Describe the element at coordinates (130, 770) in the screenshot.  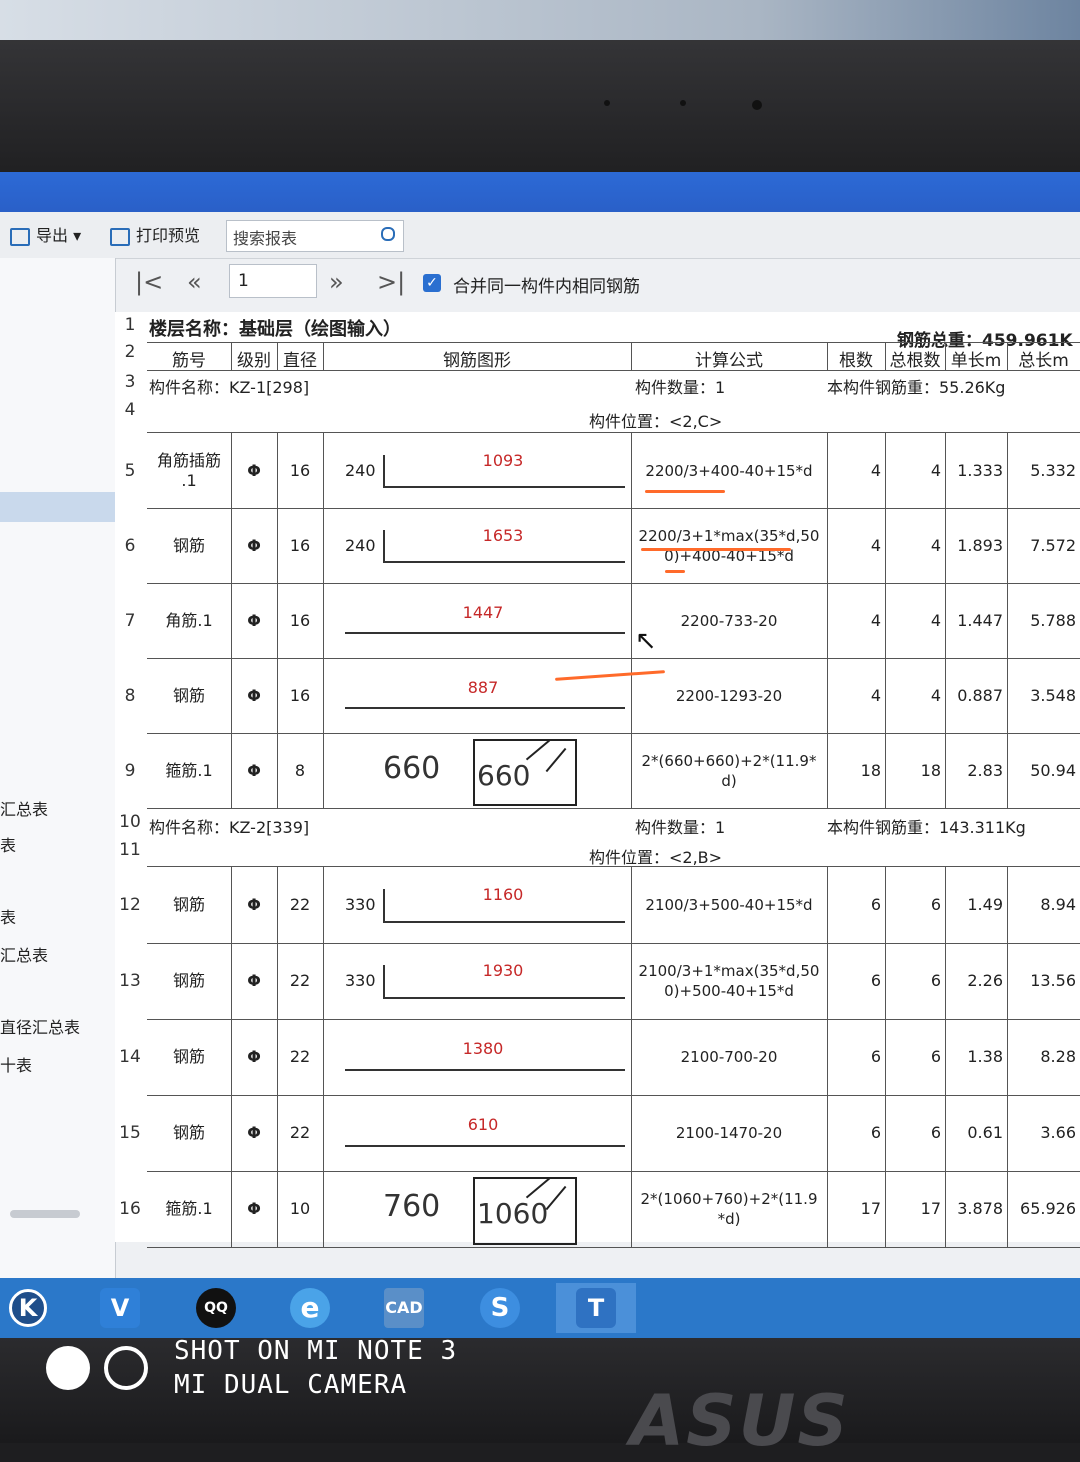
I see `row-number: 9` at that location.